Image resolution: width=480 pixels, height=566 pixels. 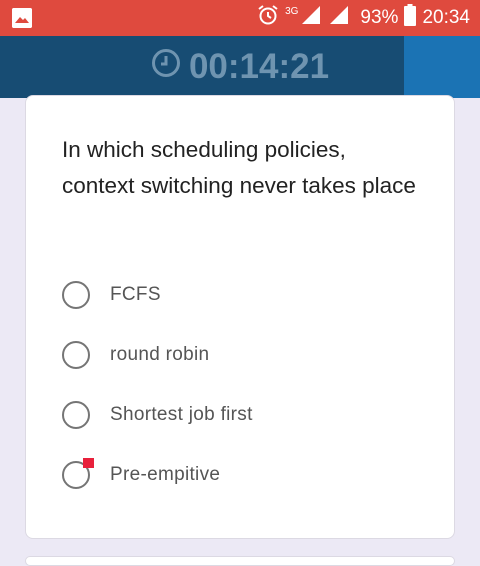 I want to click on clock-icon, so click(x=166, y=67).